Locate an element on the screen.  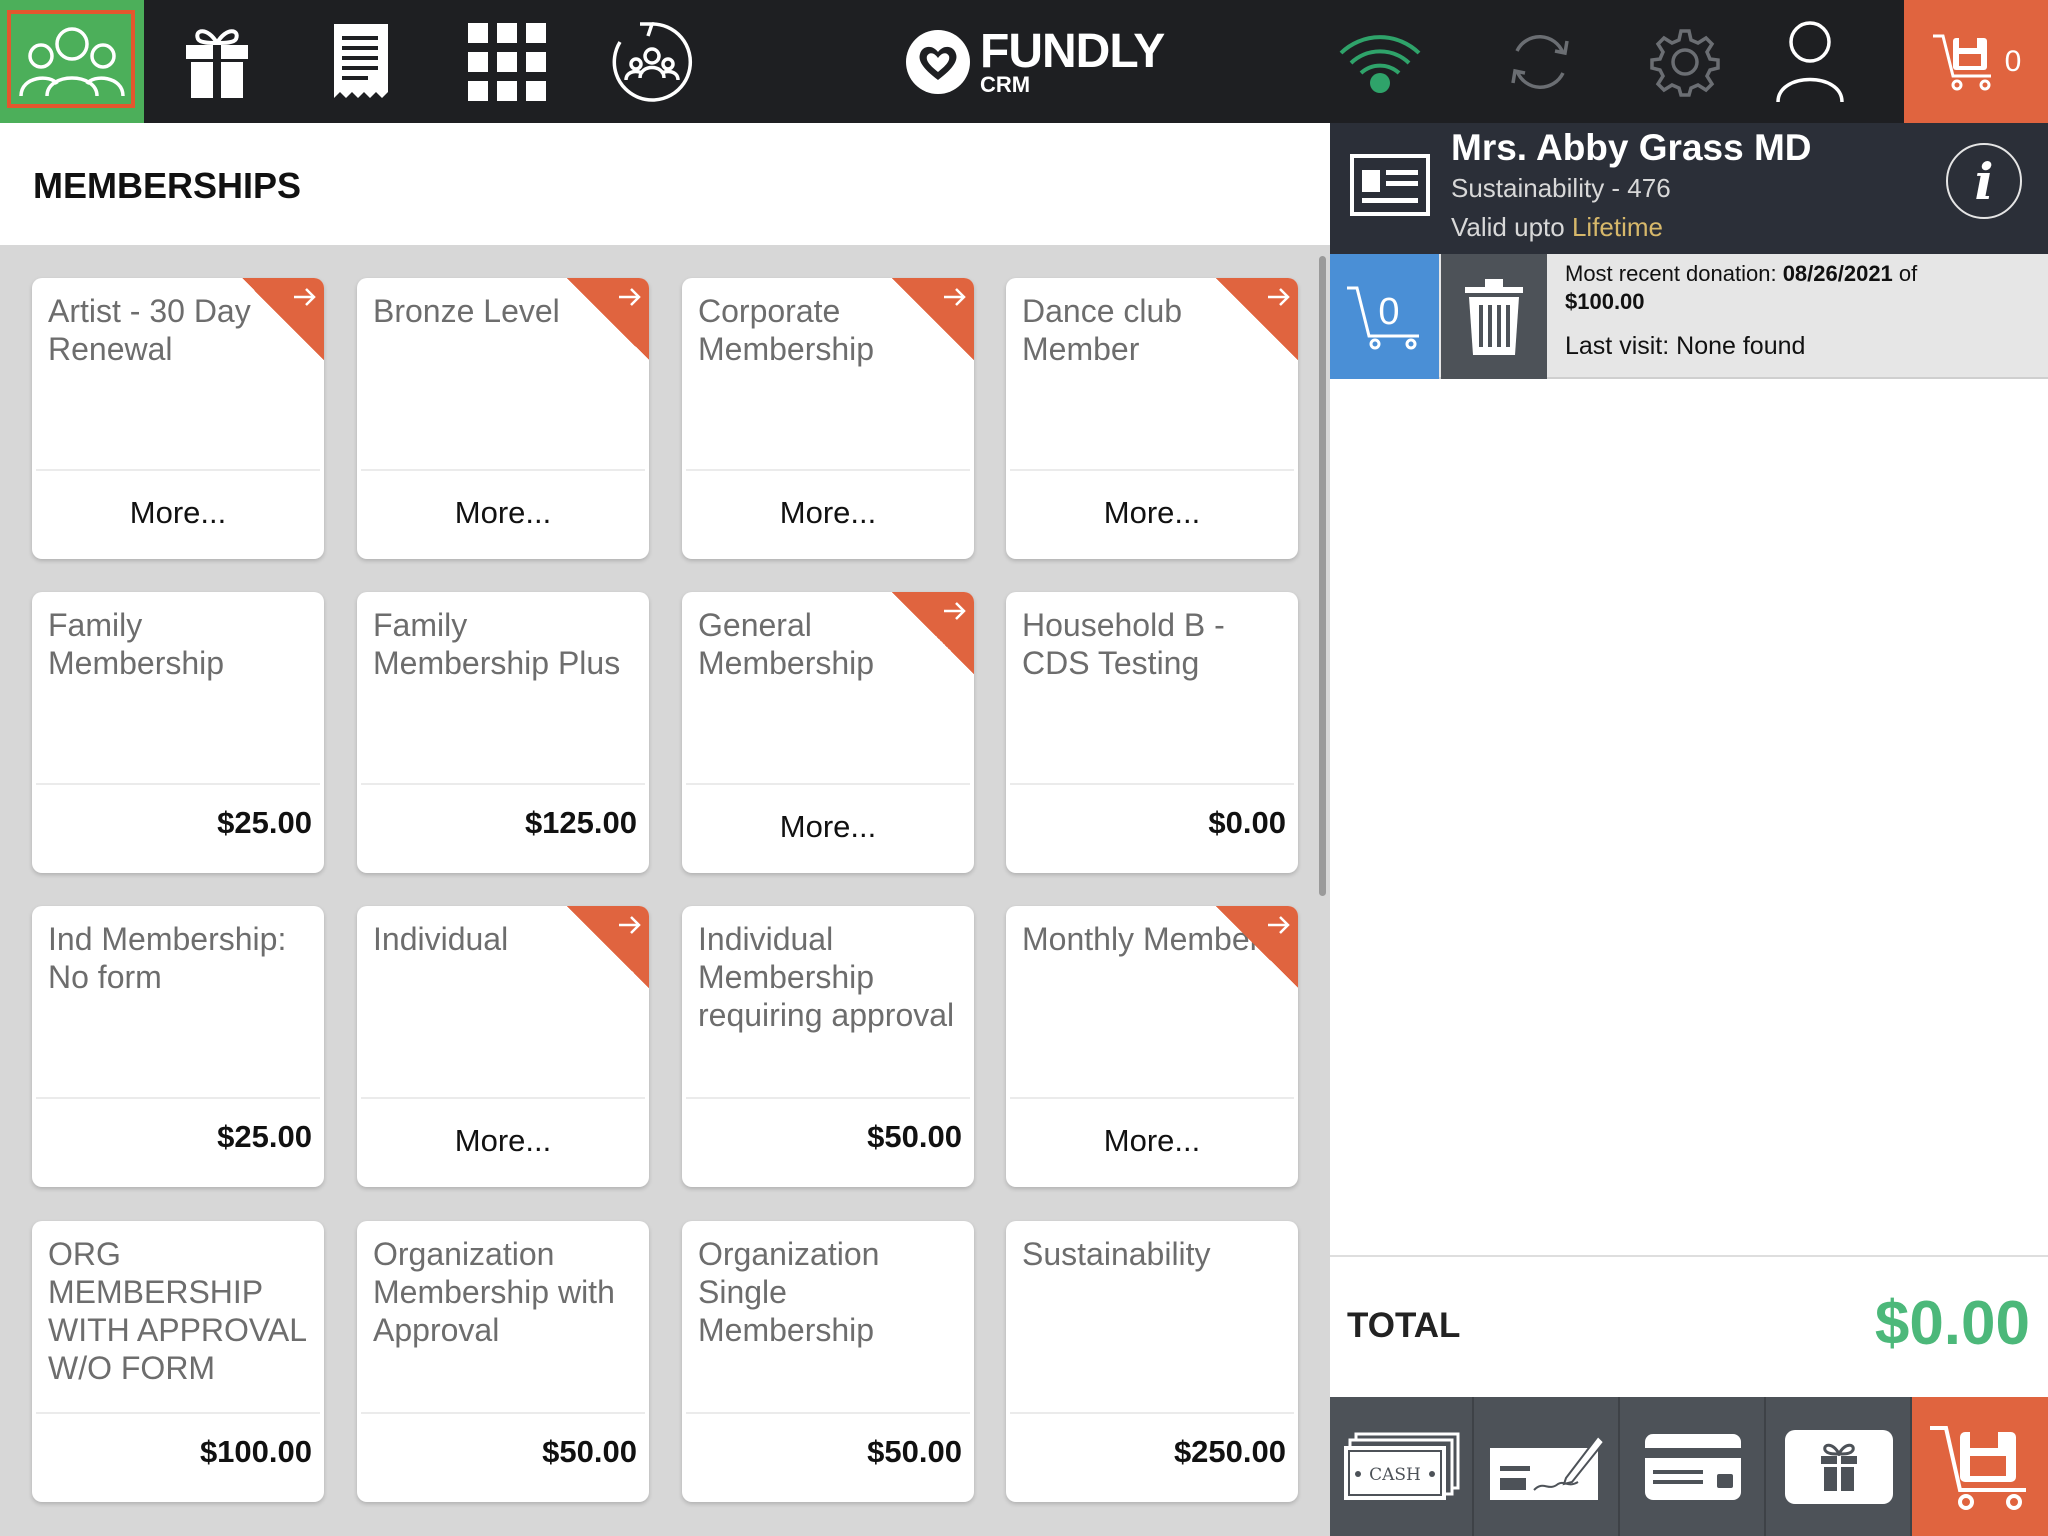
nav-members-button is located at coordinates (72, 61).